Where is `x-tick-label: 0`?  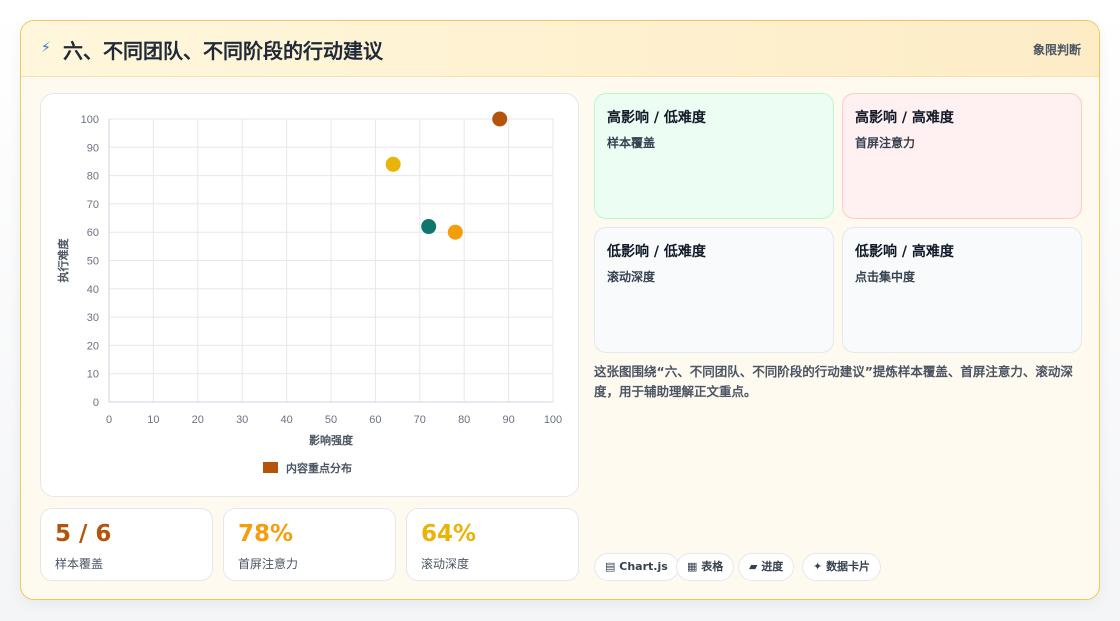 x-tick-label: 0 is located at coordinates (109, 420).